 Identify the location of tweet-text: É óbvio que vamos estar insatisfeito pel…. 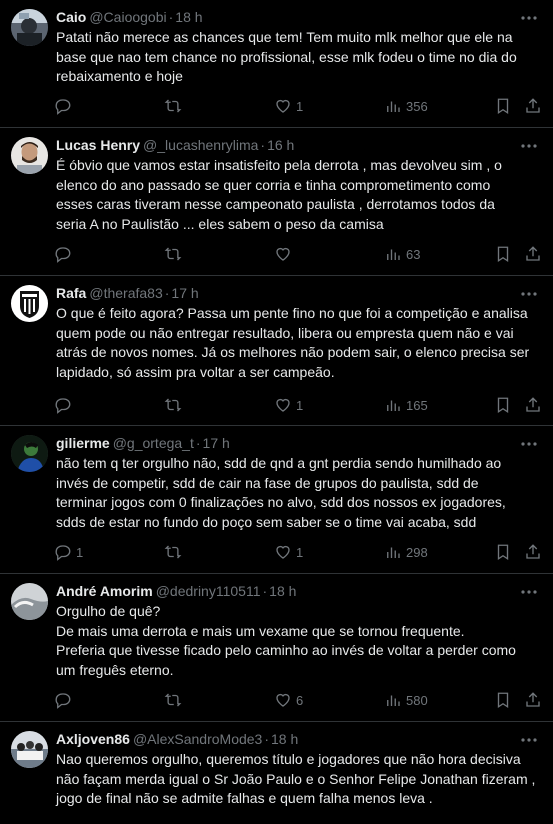
(279, 194).